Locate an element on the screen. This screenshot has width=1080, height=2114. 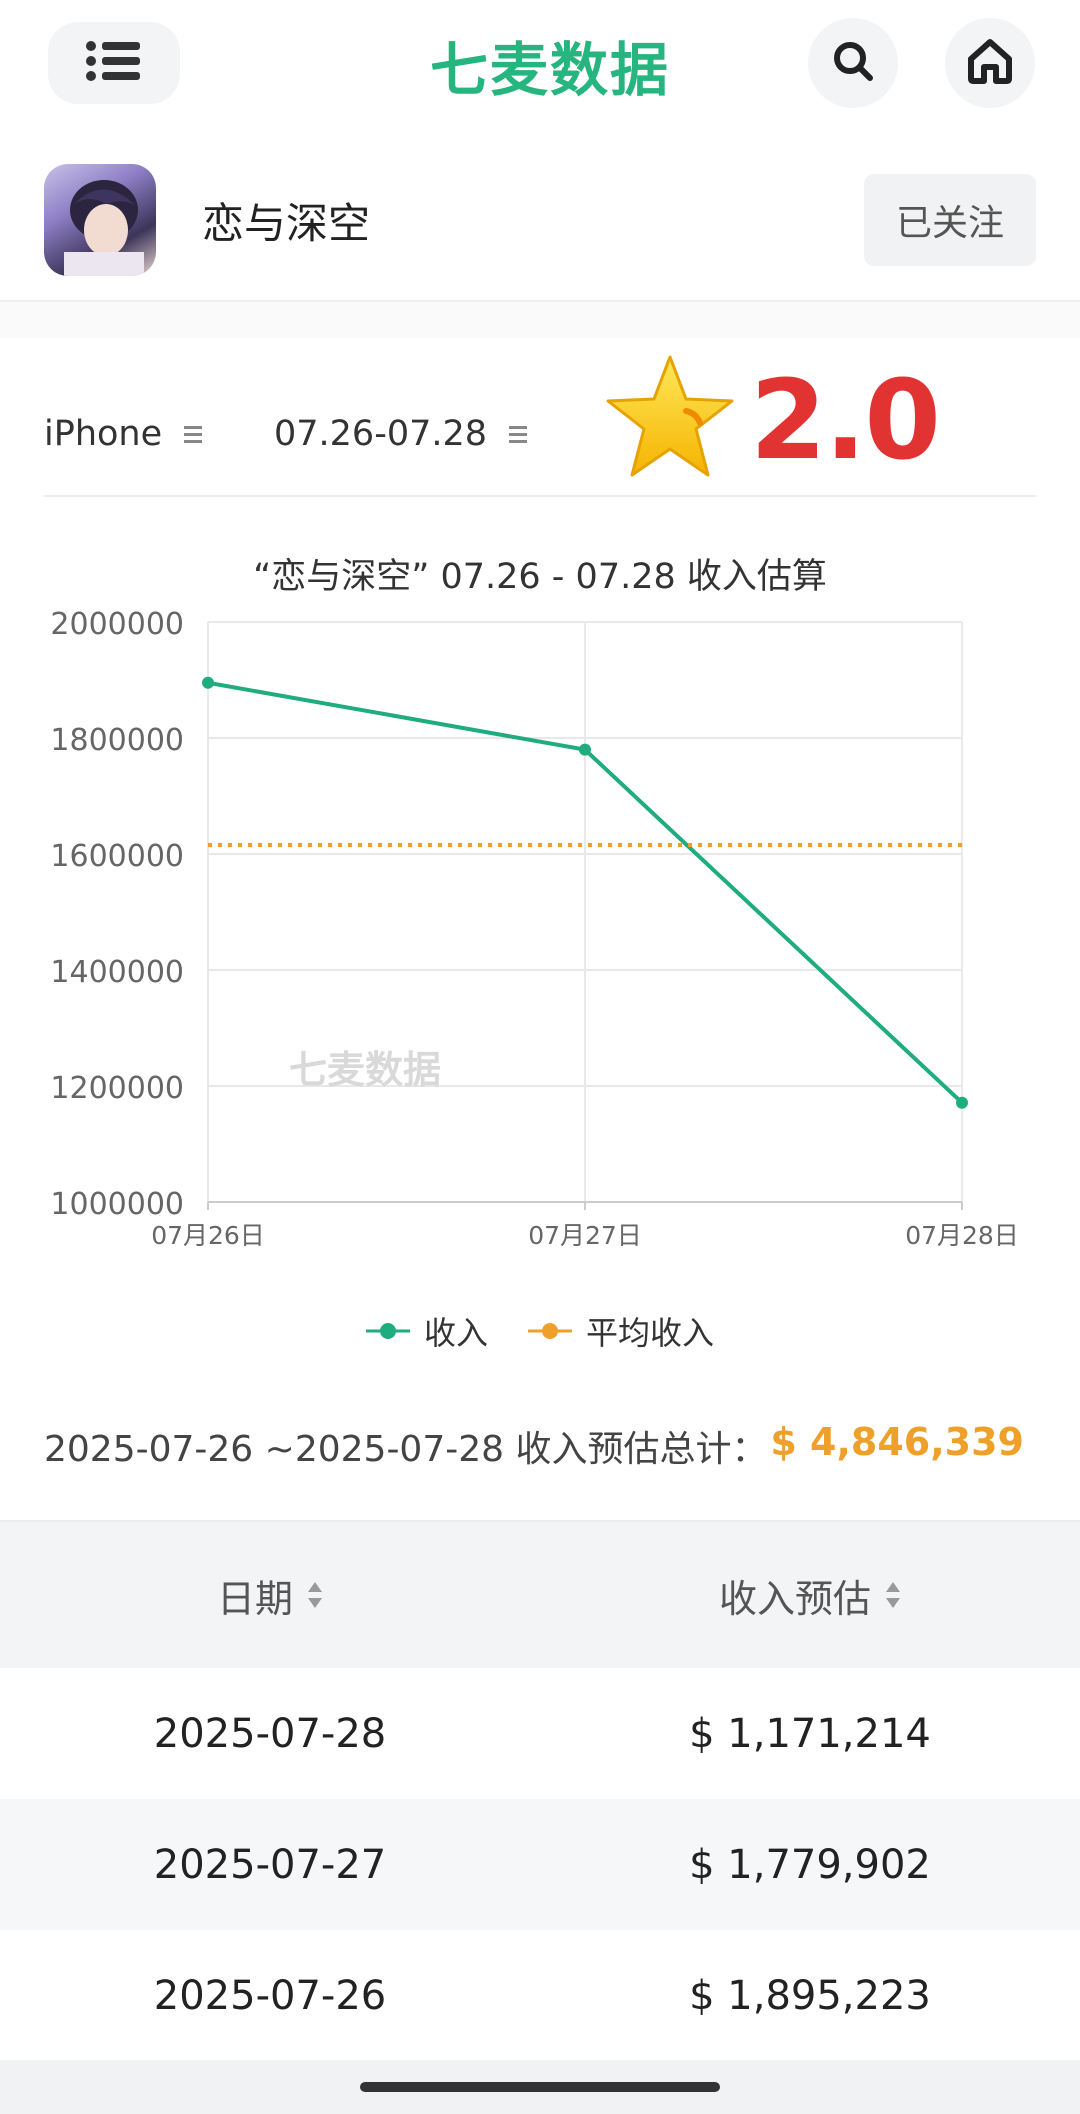
home-indicator is located at coordinates (540, 2087).